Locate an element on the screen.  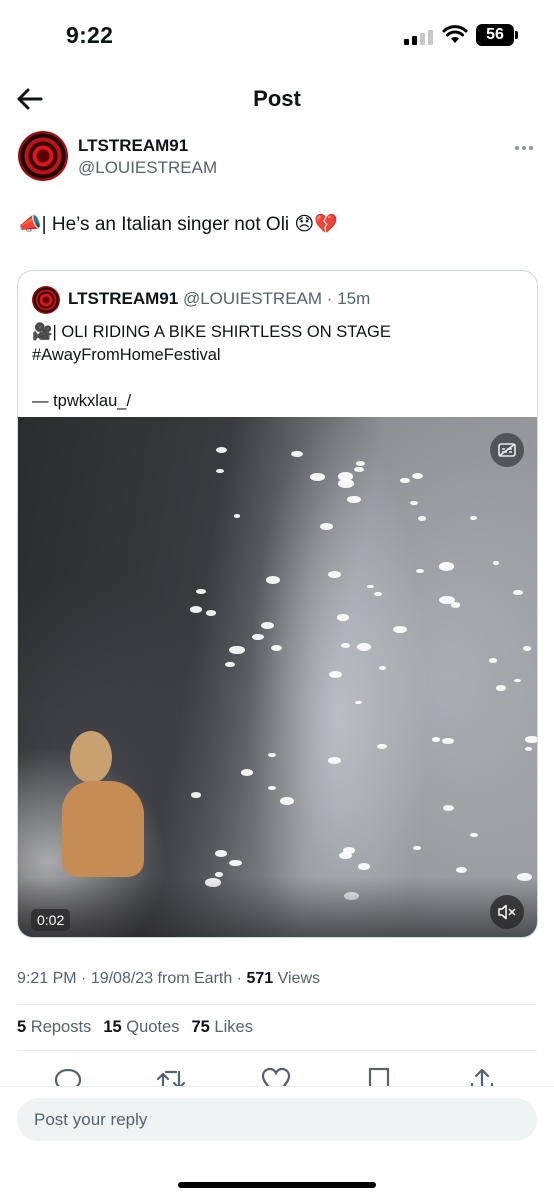
action-bar is located at coordinates (277, 1075).